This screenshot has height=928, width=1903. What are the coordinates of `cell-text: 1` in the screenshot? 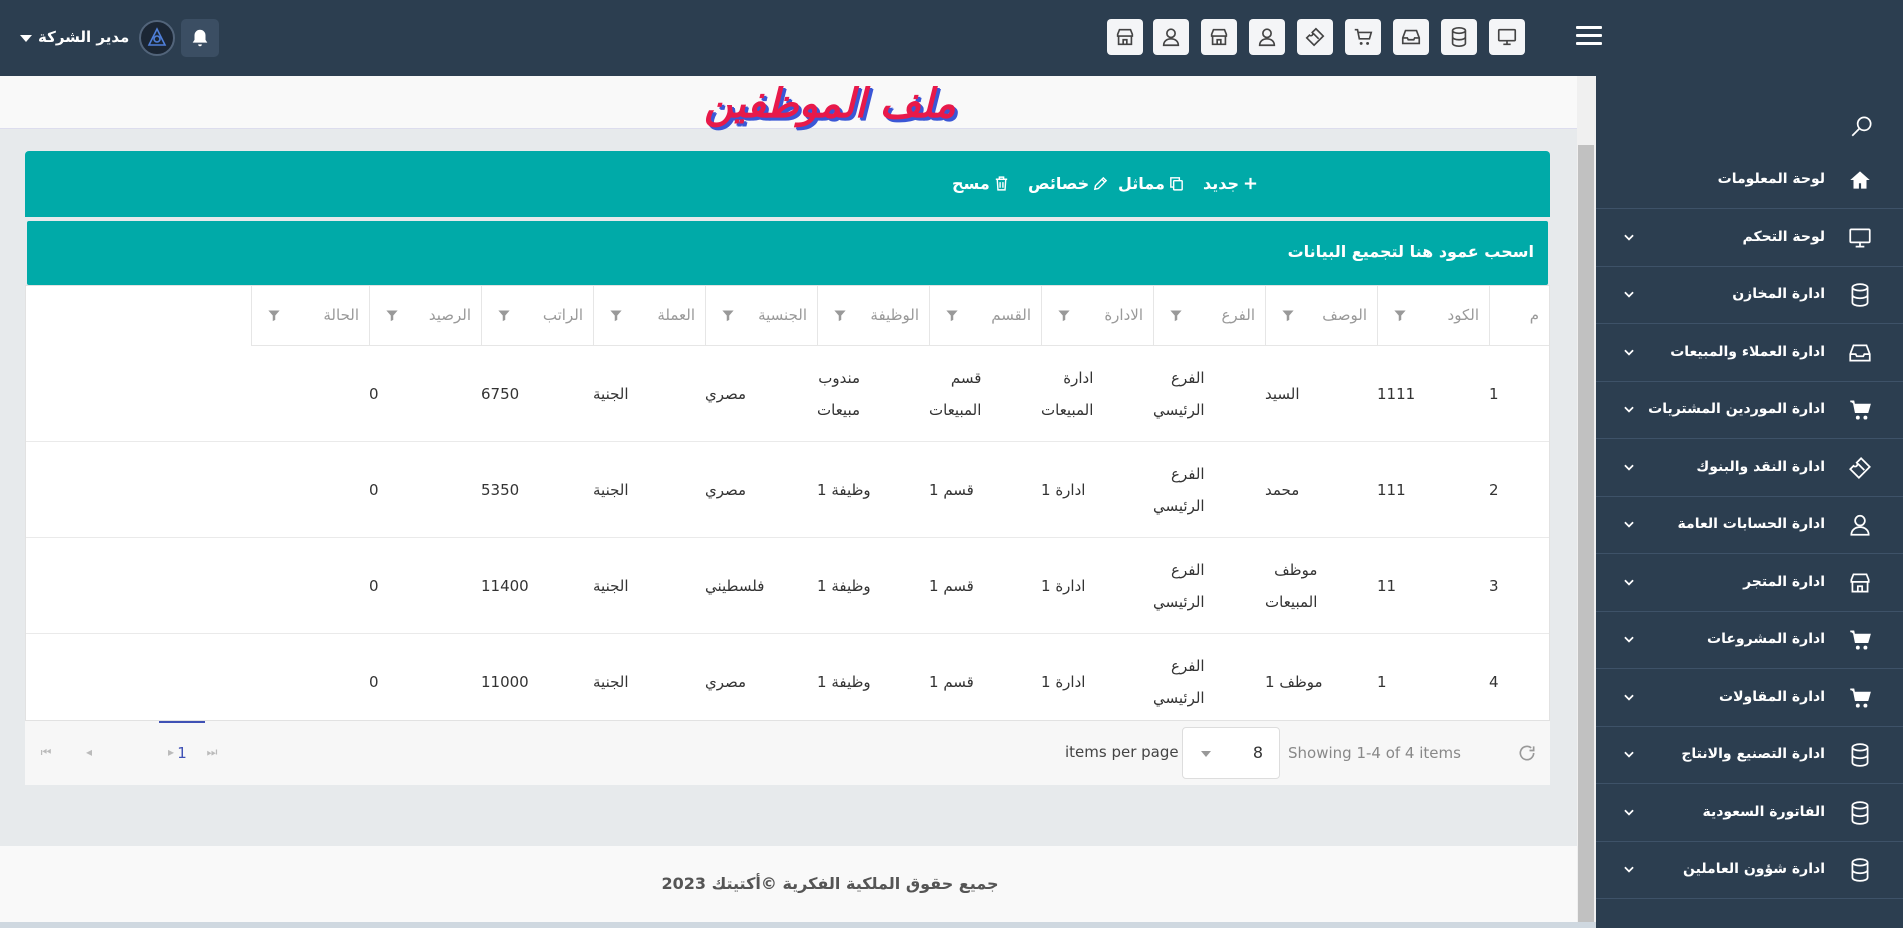 It's located at (1494, 394).